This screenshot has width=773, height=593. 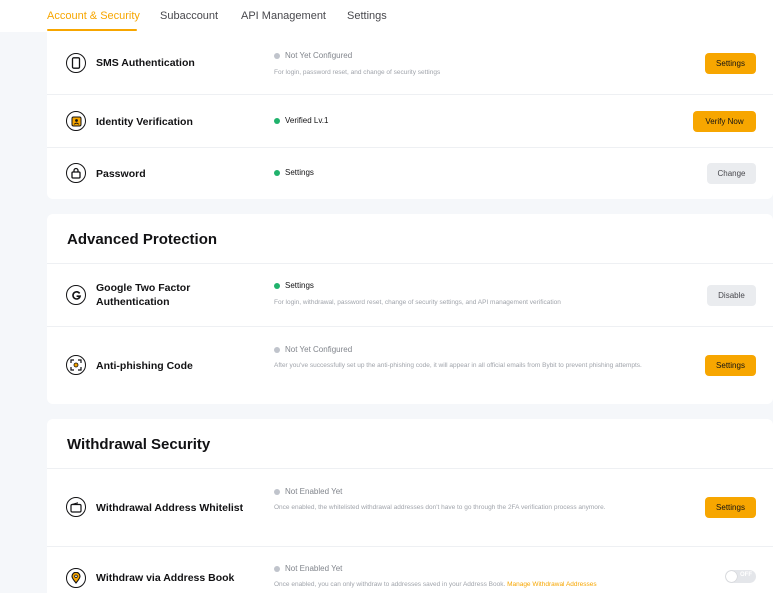 I want to click on phone-icon, so click(x=76, y=63).